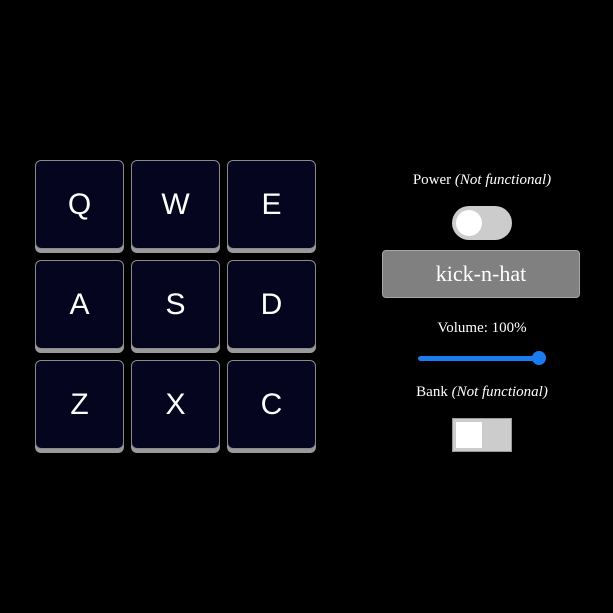 The image size is (613, 613). I want to click on bank-toggle, so click(482, 435).